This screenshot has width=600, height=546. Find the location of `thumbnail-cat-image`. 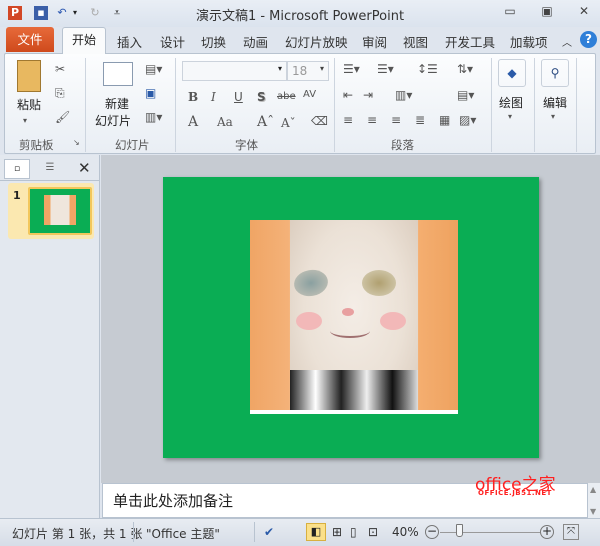

thumbnail-cat-image is located at coordinates (60, 210).